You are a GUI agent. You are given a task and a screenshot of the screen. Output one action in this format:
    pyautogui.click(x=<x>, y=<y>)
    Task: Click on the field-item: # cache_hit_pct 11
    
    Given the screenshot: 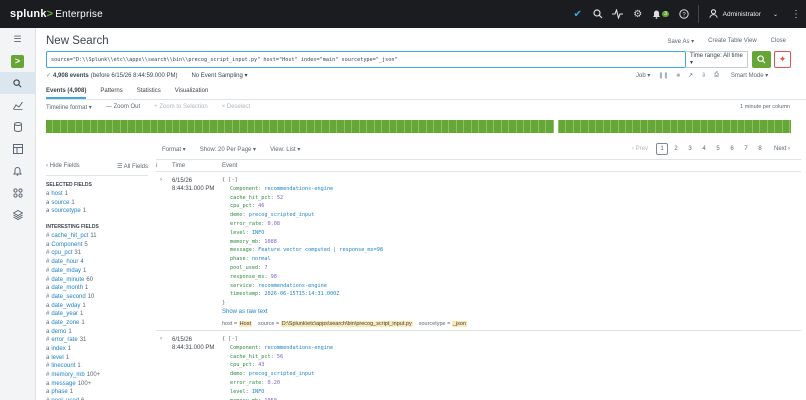 What is the action you would take?
    pyautogui.click(x=97, y=236)
    